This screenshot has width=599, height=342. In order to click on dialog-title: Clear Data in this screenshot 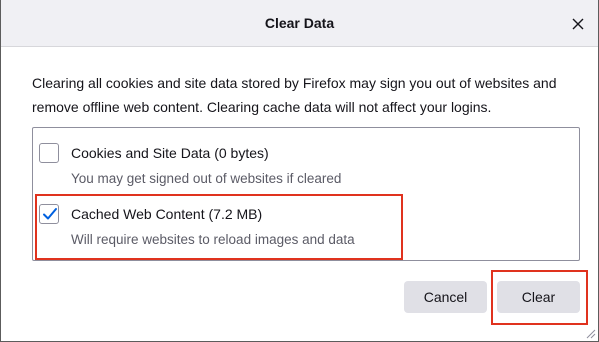, I will do `click(299, 23)`.